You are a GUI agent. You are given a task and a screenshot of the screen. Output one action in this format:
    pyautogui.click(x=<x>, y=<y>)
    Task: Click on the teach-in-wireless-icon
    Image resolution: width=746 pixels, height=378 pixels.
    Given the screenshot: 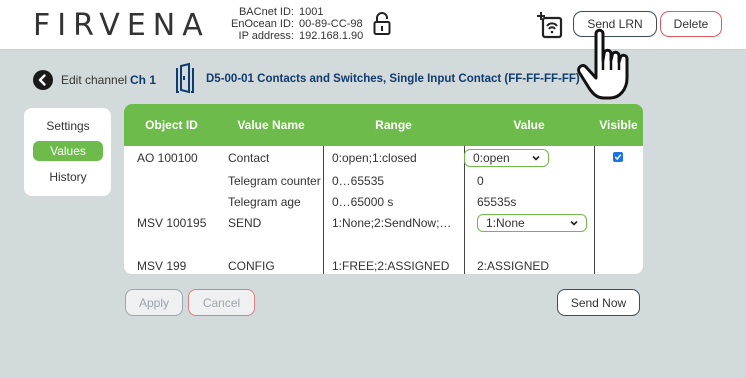 What is the action you would take?
    pyautogui.click(x=550, y=25)
    